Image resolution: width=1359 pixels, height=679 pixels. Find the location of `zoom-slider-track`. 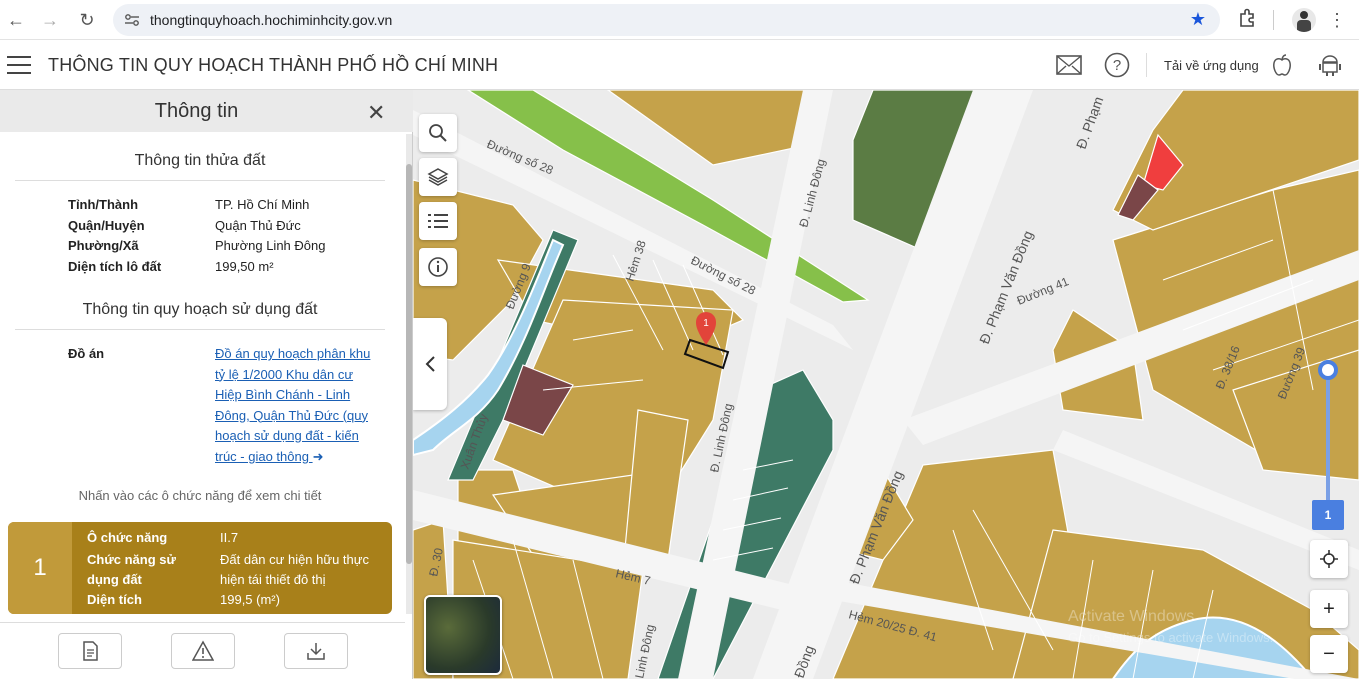

zoom-slider-track is located at coordinates (1328, 437).